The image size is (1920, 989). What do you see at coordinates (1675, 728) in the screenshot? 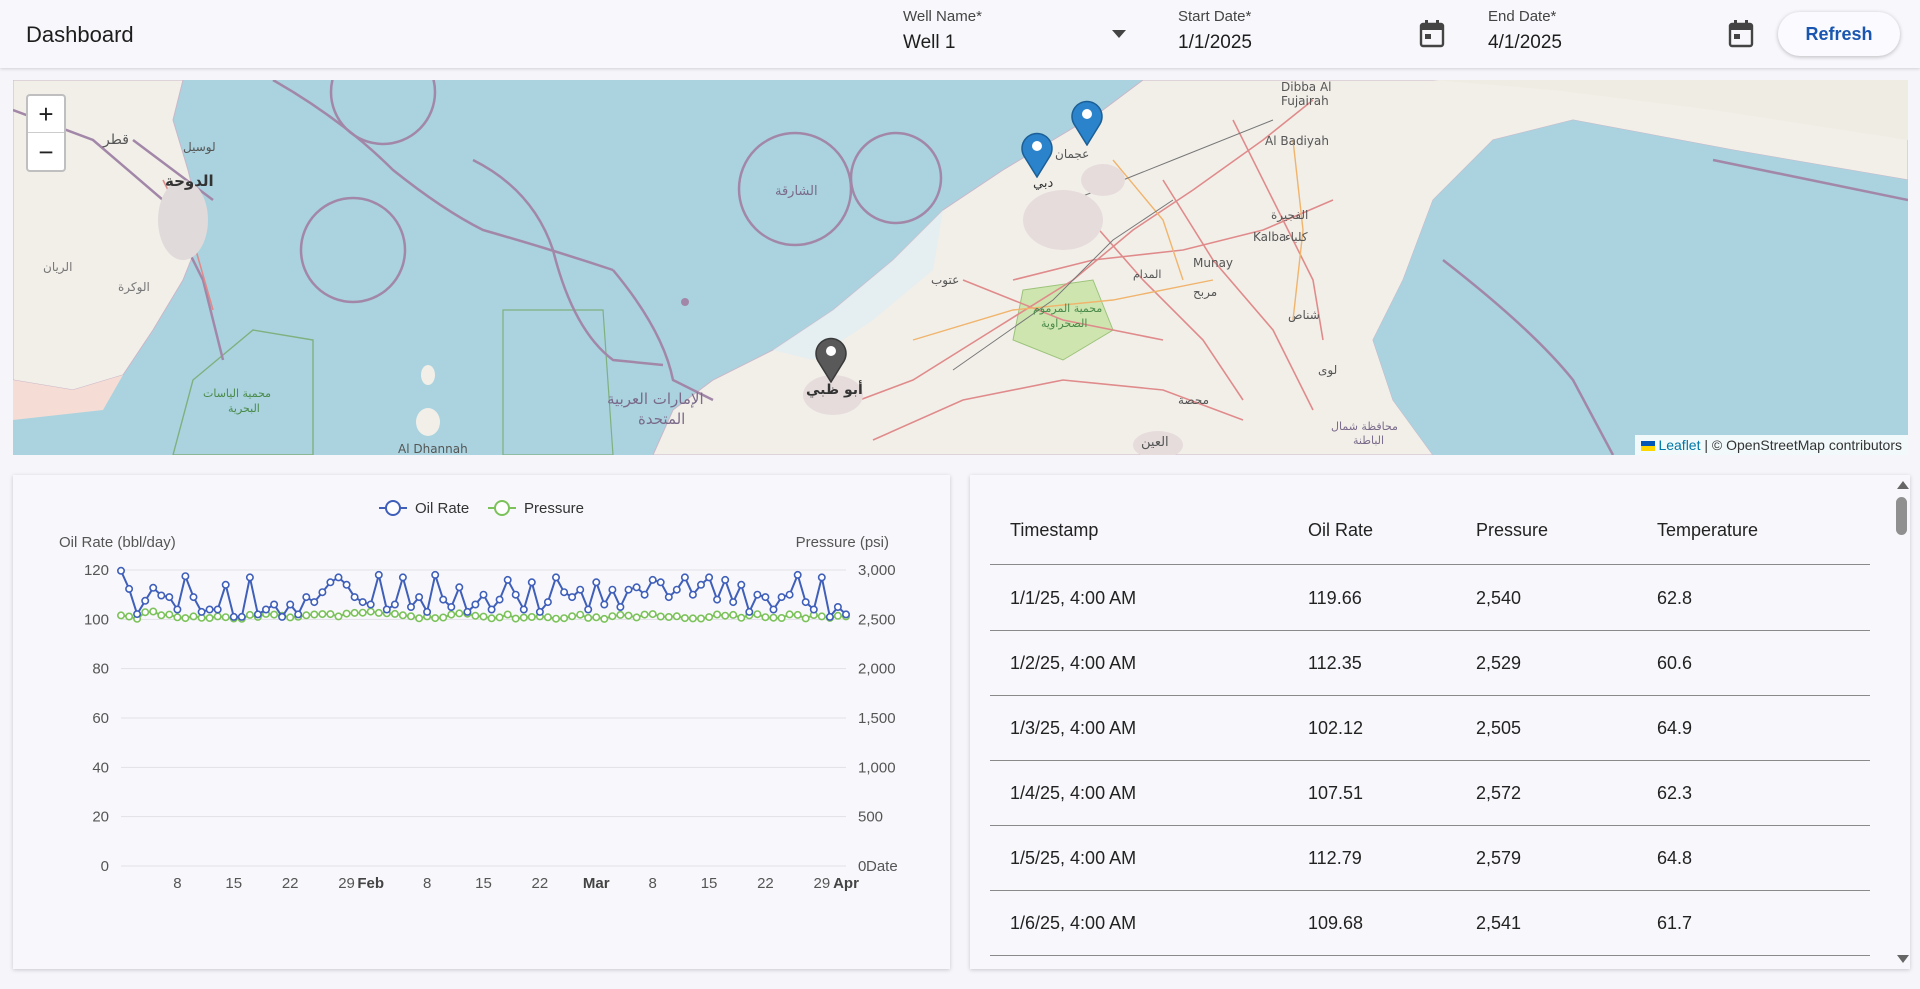
I see `cell-temperature: 64.9` at bounding box center [1675, 728].